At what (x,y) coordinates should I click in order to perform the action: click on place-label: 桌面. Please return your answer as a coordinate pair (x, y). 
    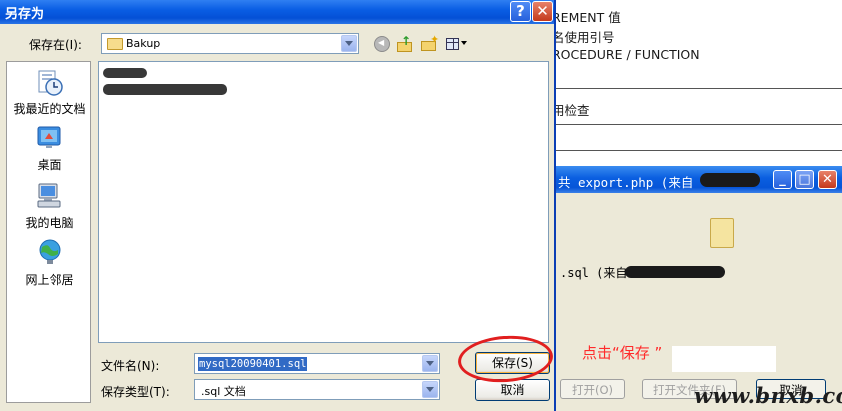
    Looking at the image, I should click on (49, 165).